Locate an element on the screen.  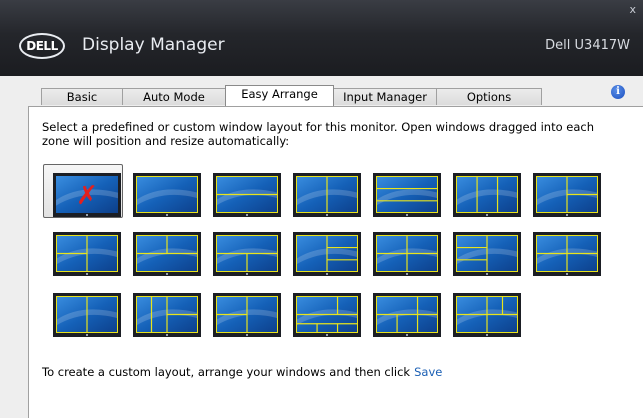
layout-top-bottom-columns-button is located at coordinates (167, 315).